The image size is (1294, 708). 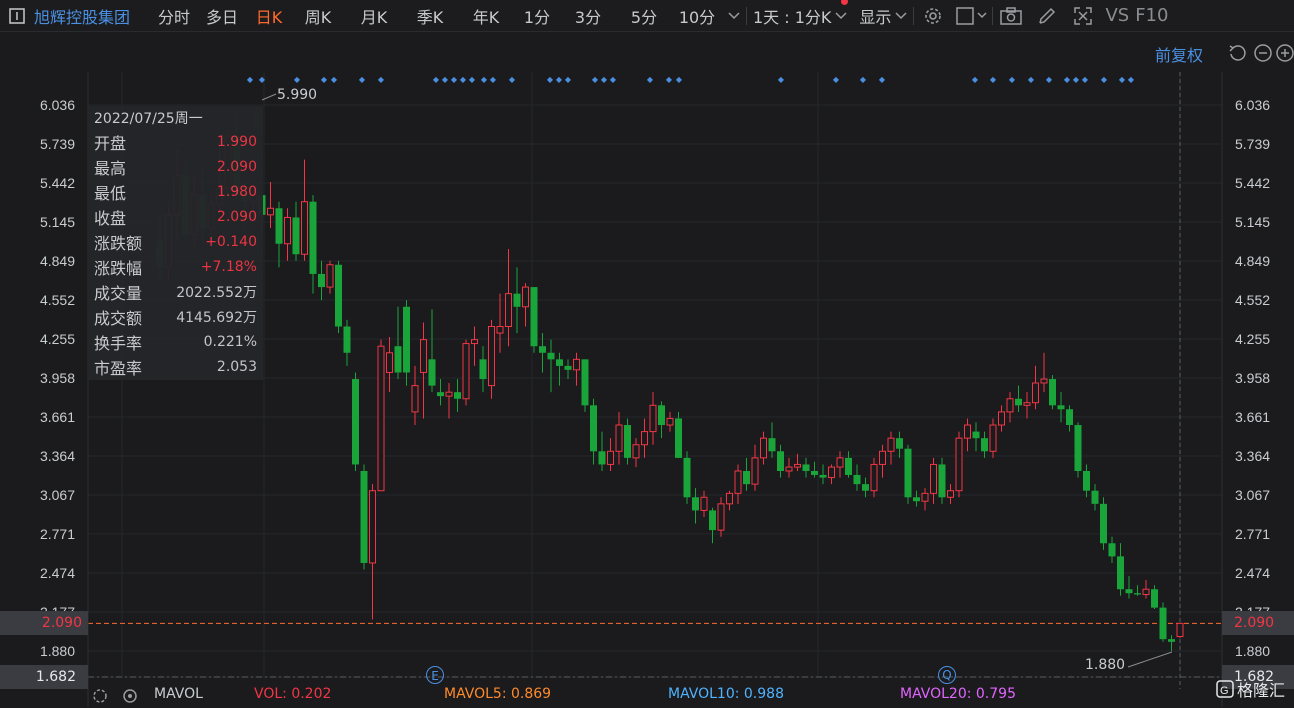 I want to click on display-menu: 显示, so click(x=877, y=16).